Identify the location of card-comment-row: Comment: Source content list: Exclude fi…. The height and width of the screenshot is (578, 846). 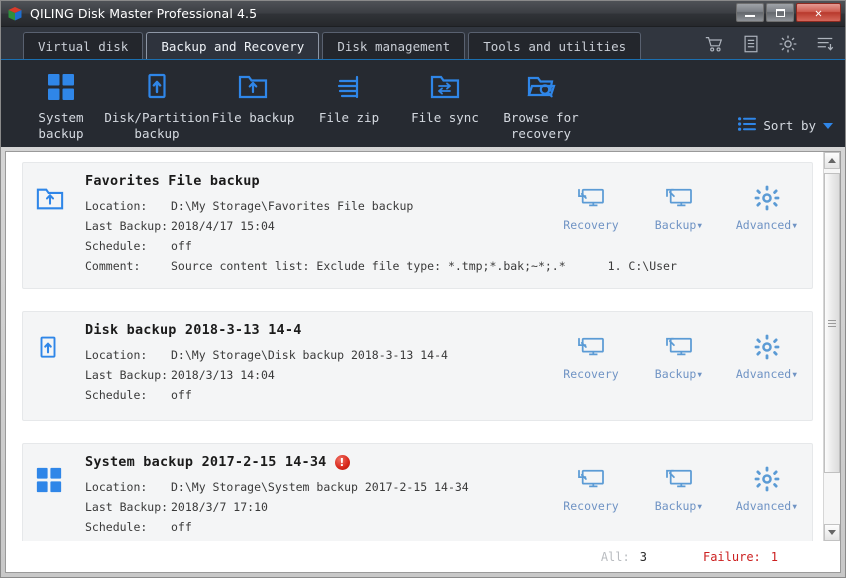
(442, 266).